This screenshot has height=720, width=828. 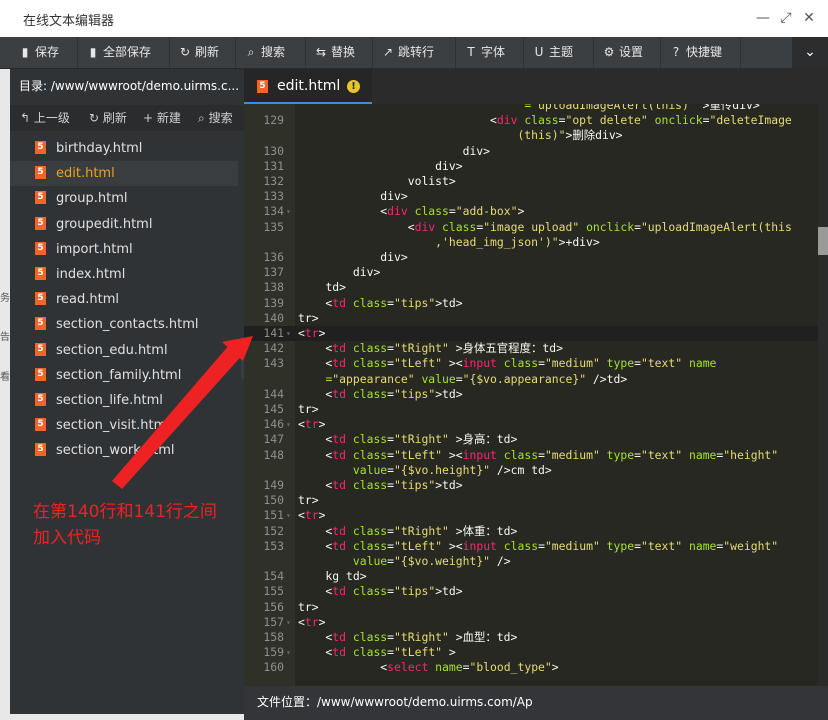 What do you see at coordinates (125, 512) in the screenshot?
I see `annotation-line-1: 在第140行和141行之间` at bounding box center [125, 512].